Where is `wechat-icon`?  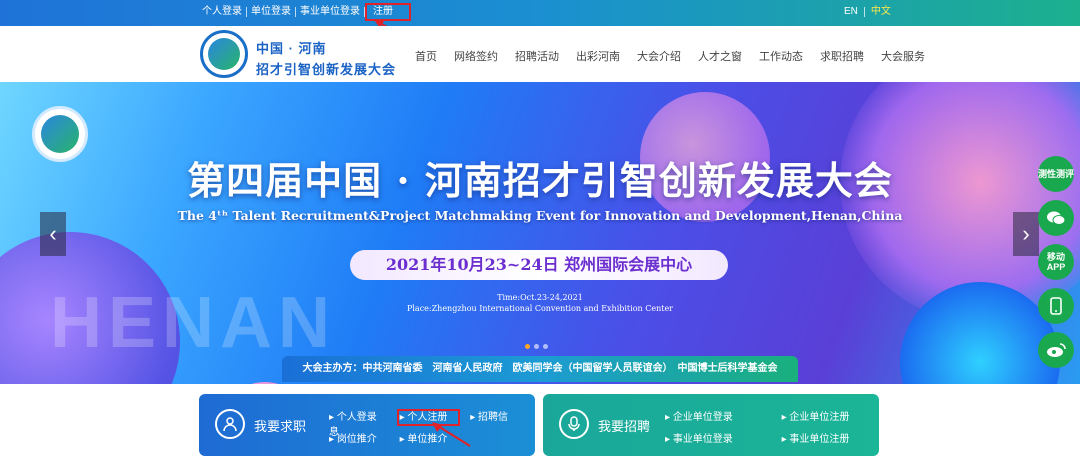
wechat-icon is located at coordinates (1056, 218).